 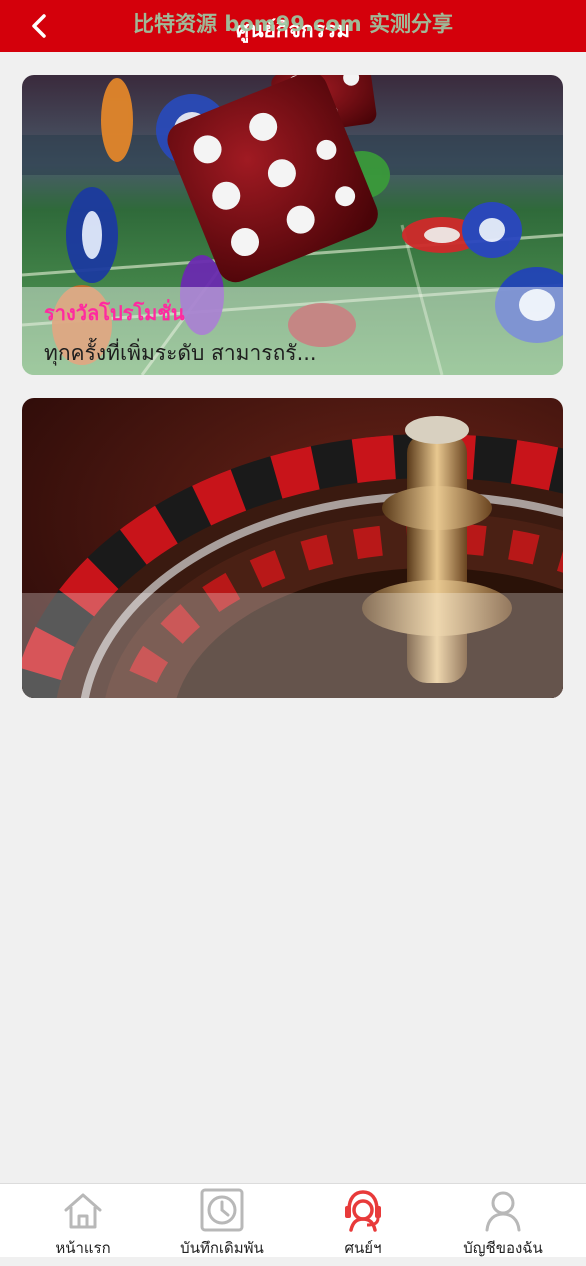 I want to click on nav-item-home: หน้าแรก, so click(x=83, y=1221).